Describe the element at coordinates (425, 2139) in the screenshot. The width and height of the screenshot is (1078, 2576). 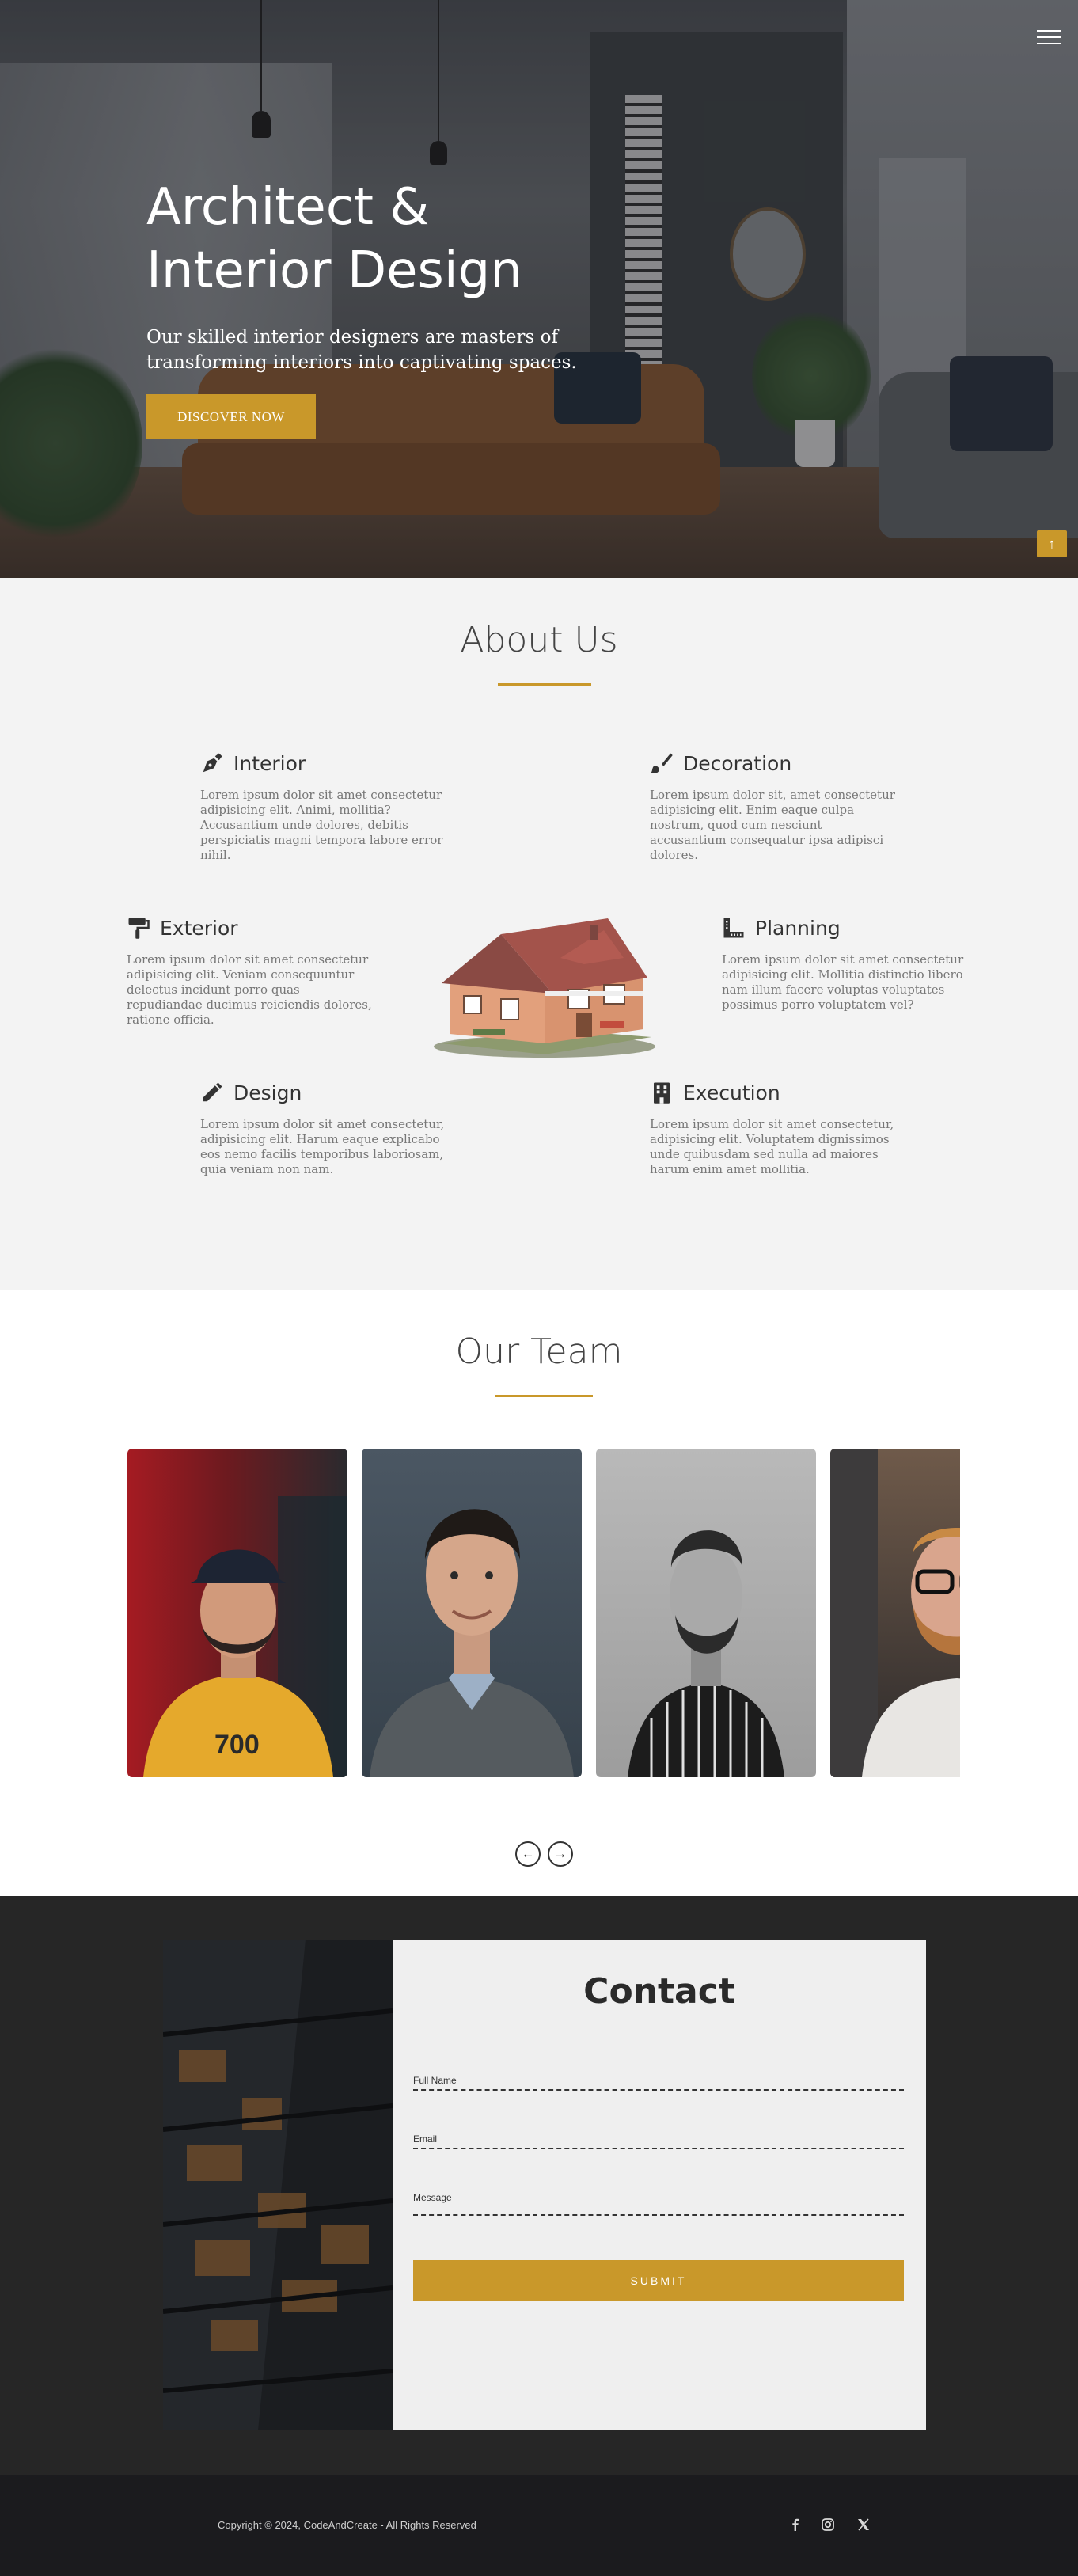
I see `email-label: Email` at that location.